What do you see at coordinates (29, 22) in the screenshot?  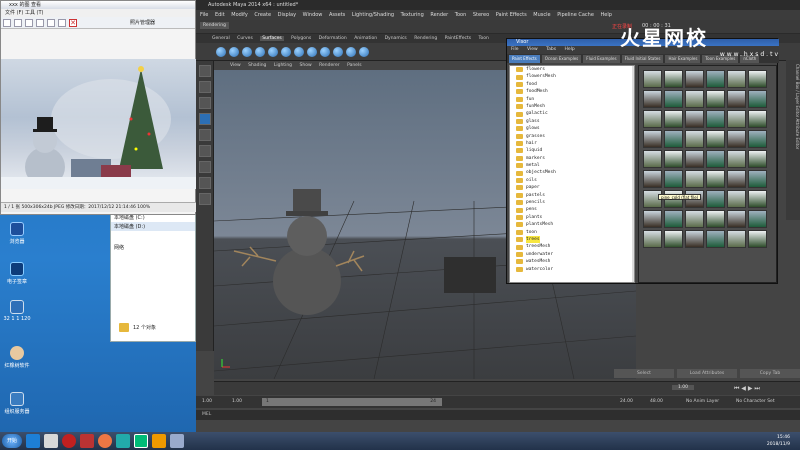 I see `fit-icon` at bounding box center [29, 22].